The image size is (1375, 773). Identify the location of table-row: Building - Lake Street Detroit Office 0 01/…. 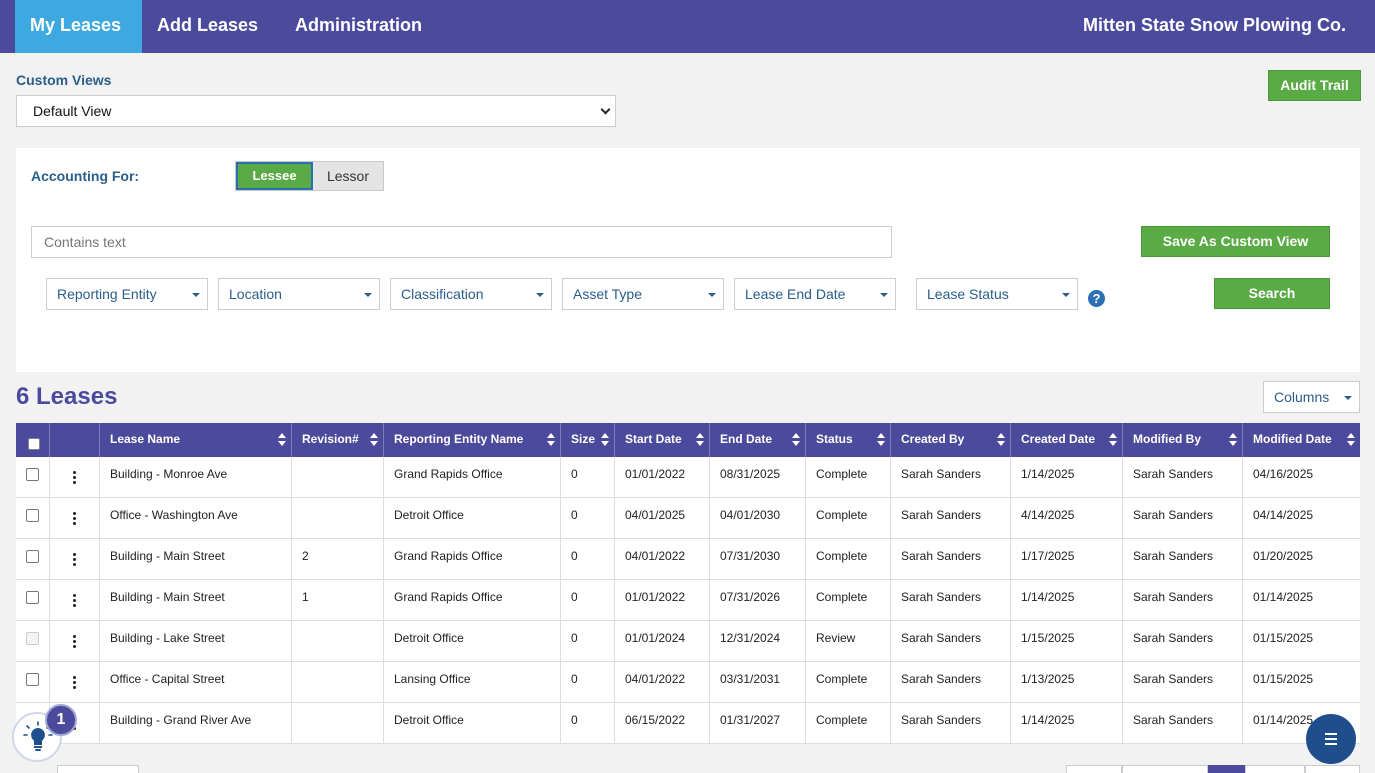
(688, 641).